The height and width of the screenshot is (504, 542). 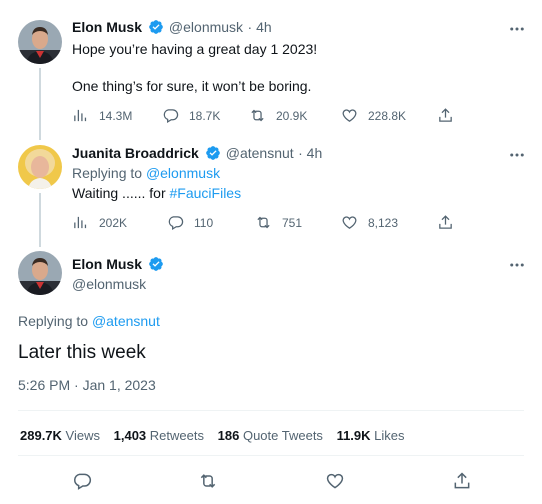 What do you see at coordinates (389, 435) in the screenshot?
I see `likes-label: Likes` at bounding box center [389, 435].